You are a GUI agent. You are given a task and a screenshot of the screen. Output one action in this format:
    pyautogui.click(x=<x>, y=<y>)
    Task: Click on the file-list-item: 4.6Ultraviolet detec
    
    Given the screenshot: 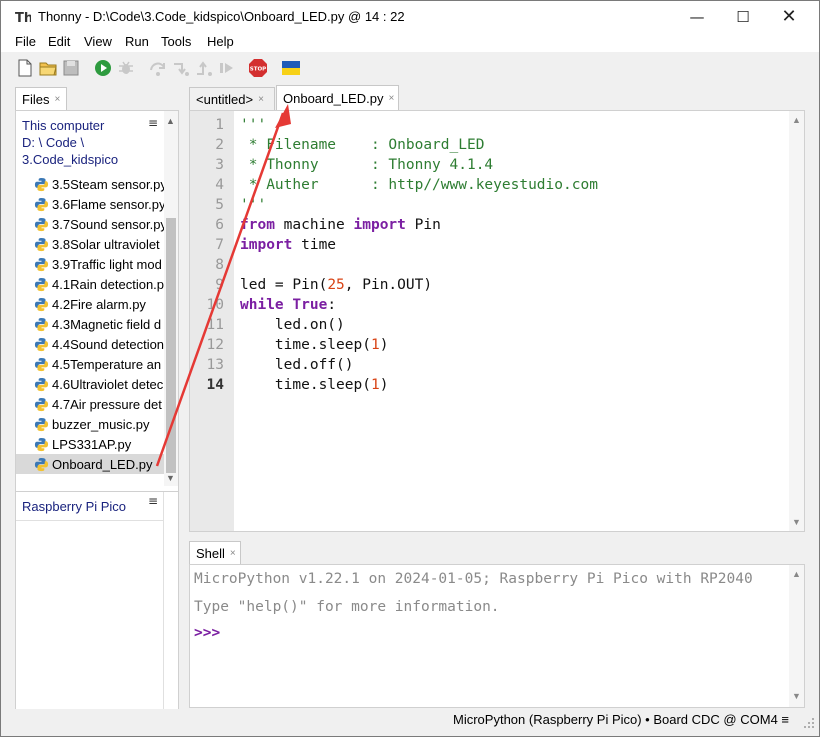 What is the action you would take?
    pyautogui.click(x=90, y=384)
    